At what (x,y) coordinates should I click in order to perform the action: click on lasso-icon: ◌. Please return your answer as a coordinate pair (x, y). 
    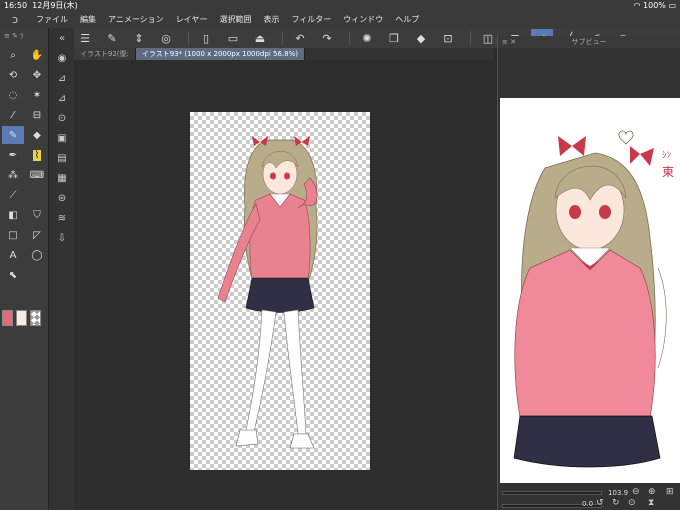
    Looking at the image, I should click on (13, 95).